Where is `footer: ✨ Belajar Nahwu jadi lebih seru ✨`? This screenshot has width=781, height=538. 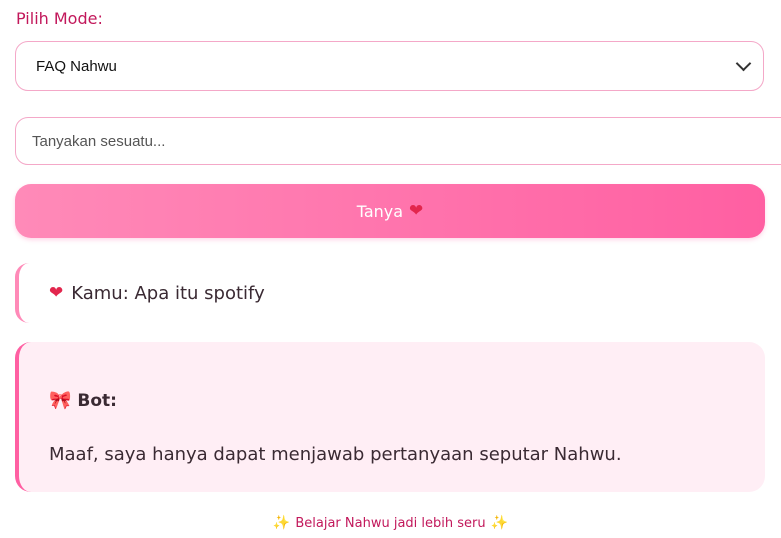
footer: ✨ Belajar Nahwu jadi lebih seru ✨ is located at coordinates (390, 523).